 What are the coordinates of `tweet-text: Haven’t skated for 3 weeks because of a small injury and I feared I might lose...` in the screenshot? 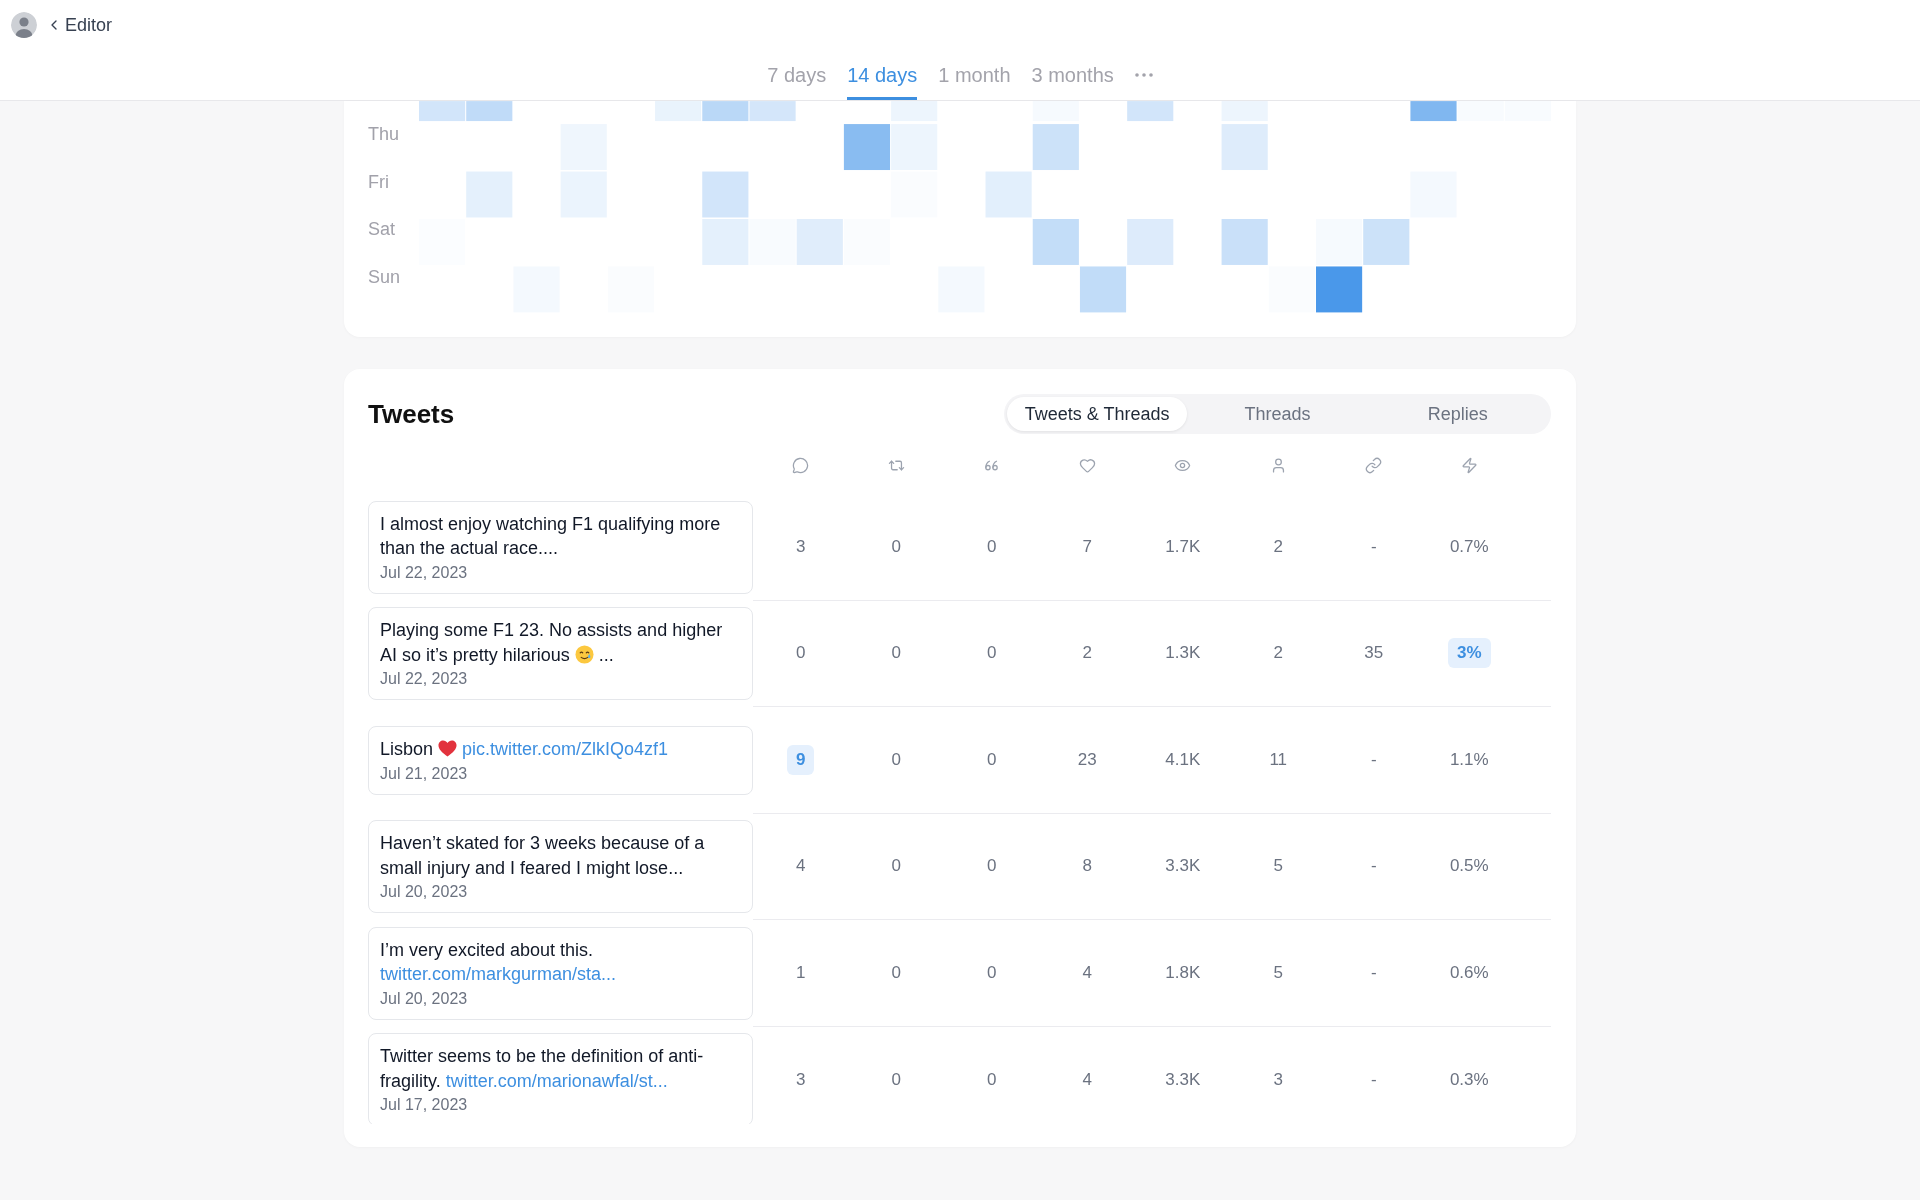 It's located at (543, 856).